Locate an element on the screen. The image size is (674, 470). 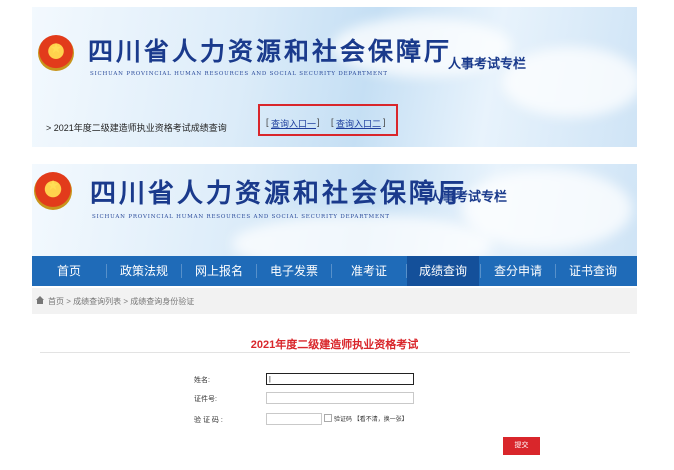
nav-home: 首页 is located at coordinates (69, 271).